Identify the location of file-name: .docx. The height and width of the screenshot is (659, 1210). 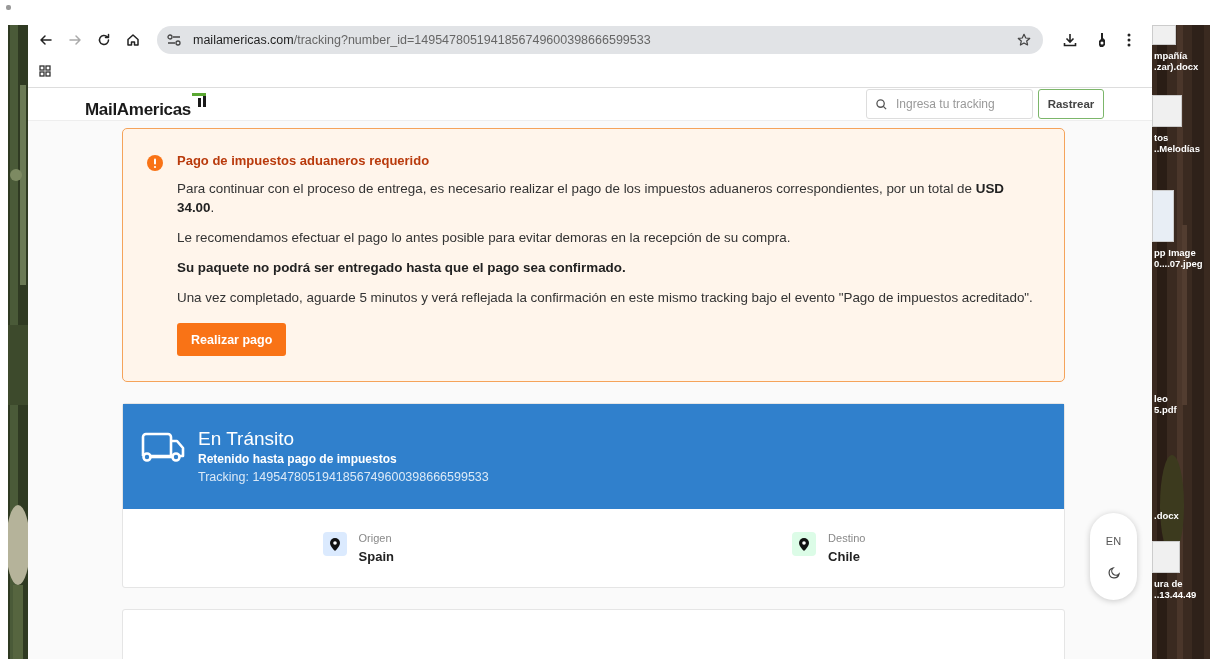
(1166, 515).